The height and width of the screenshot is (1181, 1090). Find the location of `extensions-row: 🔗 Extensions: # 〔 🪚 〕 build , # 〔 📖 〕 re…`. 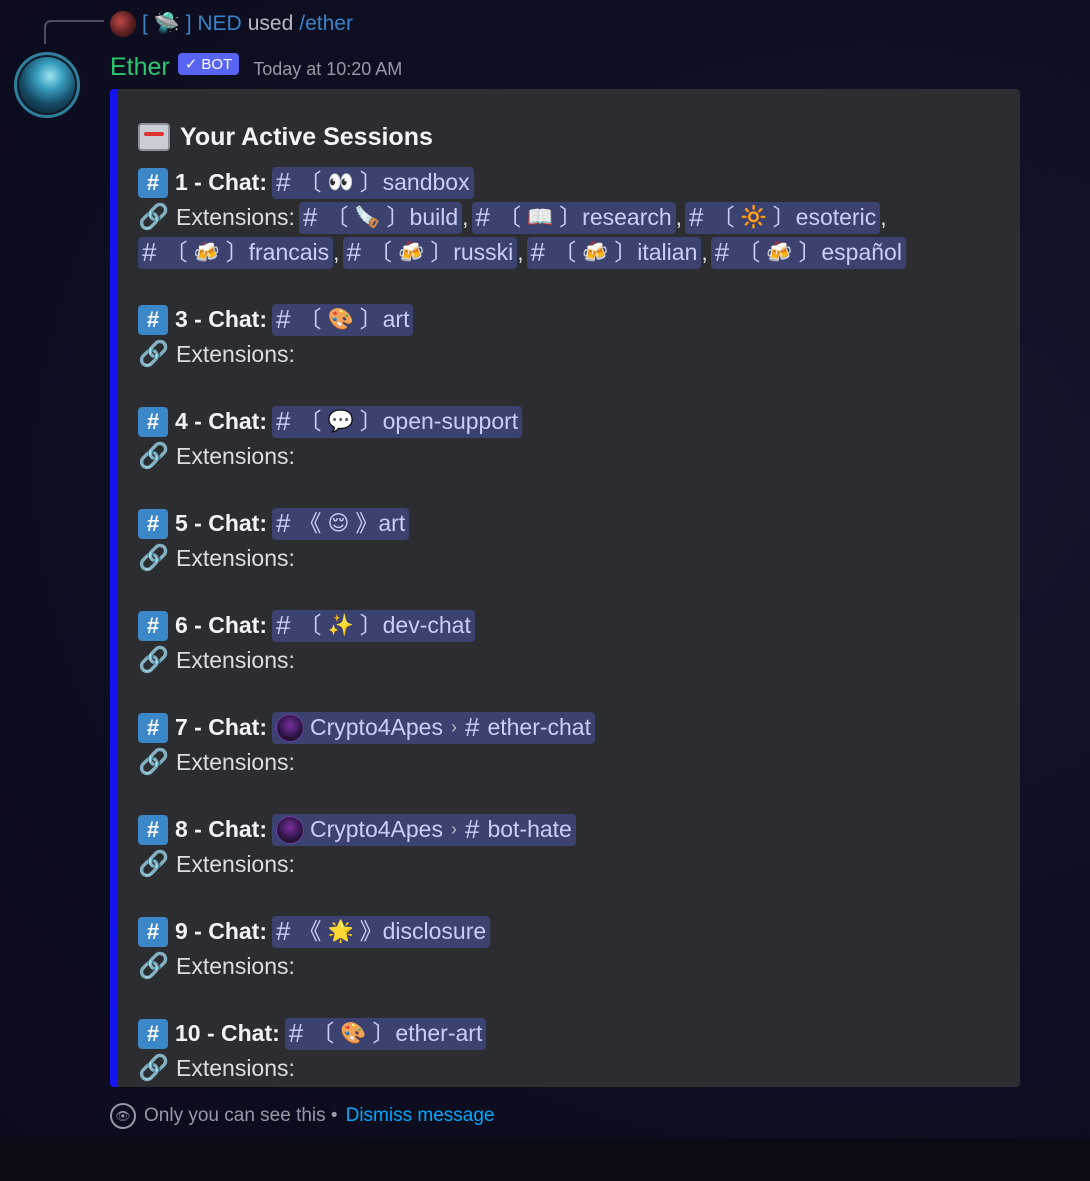

extensions-row: 🔗 Extensions: # 〔 🪚 〕 build , # 〔 📖 〕 re… is located at coordinates (568, 217).